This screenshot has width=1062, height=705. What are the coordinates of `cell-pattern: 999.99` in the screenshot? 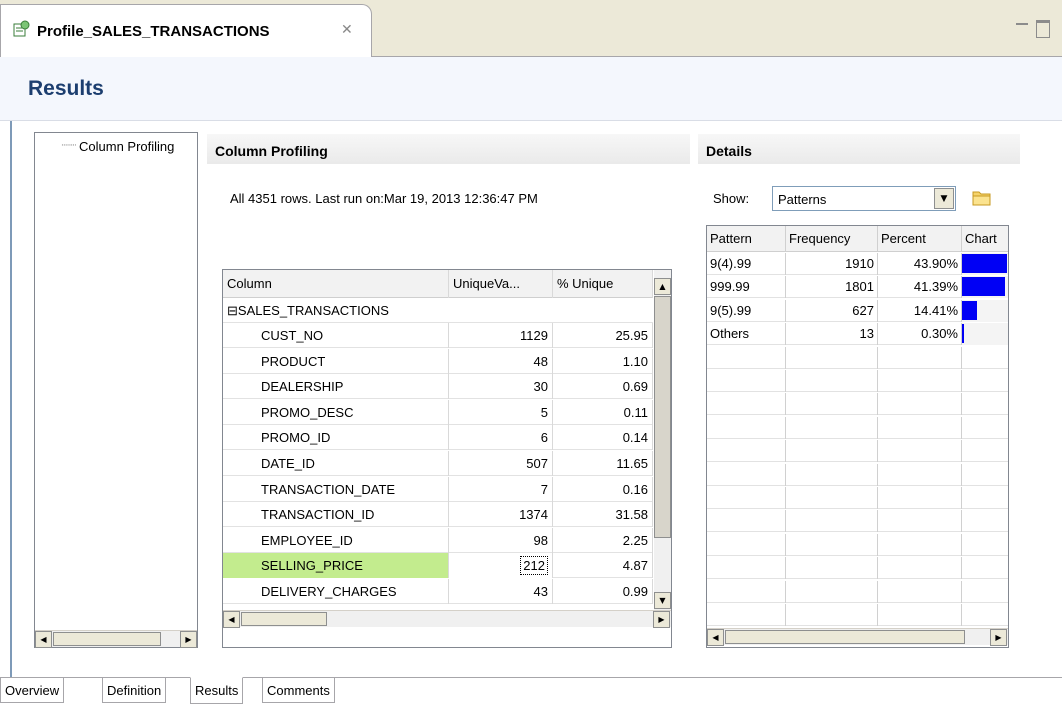 It's located at (746, 287).